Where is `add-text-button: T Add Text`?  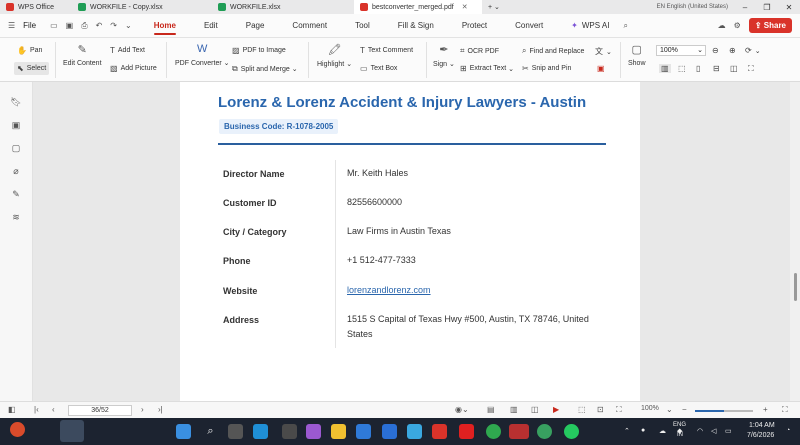 add-text-button: T Add Text is located at coordinates (127, 50).